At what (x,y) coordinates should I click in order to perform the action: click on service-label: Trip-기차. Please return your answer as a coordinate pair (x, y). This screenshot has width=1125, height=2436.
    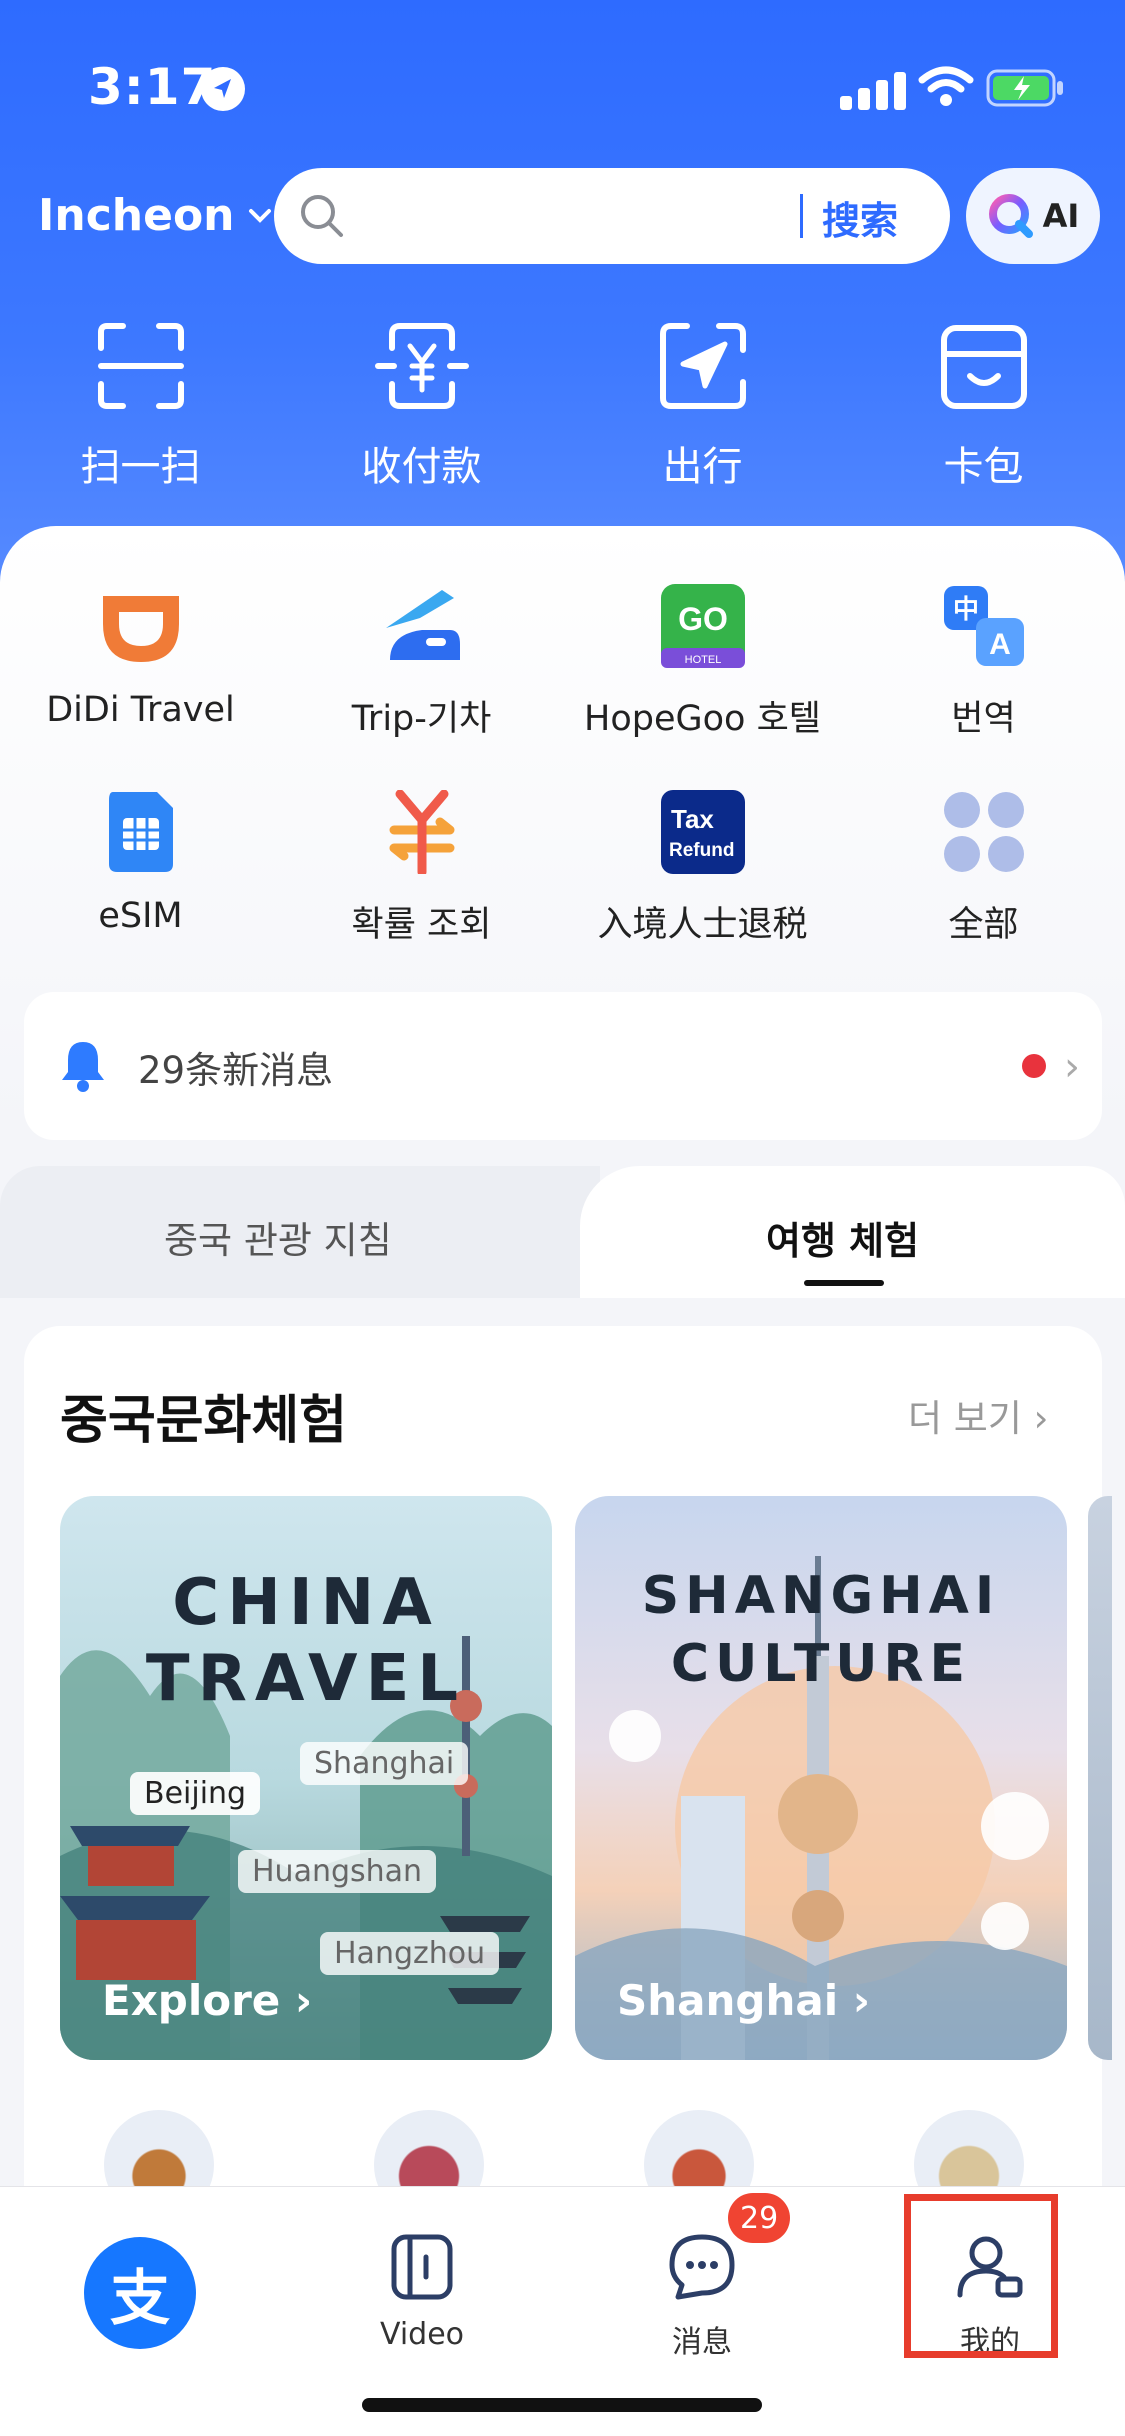
    Looking at the image, I should click on (421, 719).